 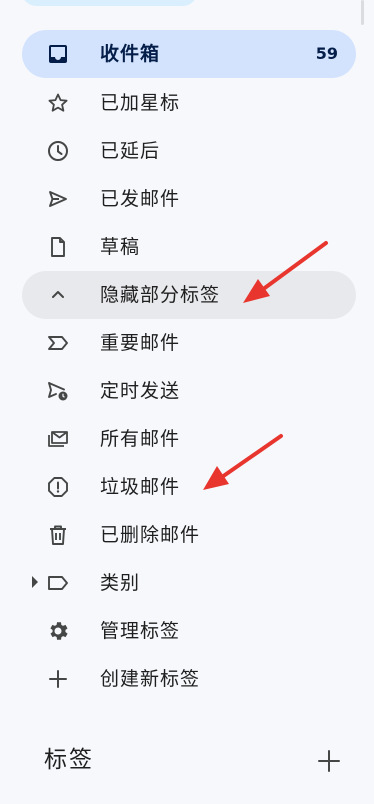 What do you see at coordinates (58, 535) in the screenshot?
I see `trash-icon` at bounding box center [58, 535].